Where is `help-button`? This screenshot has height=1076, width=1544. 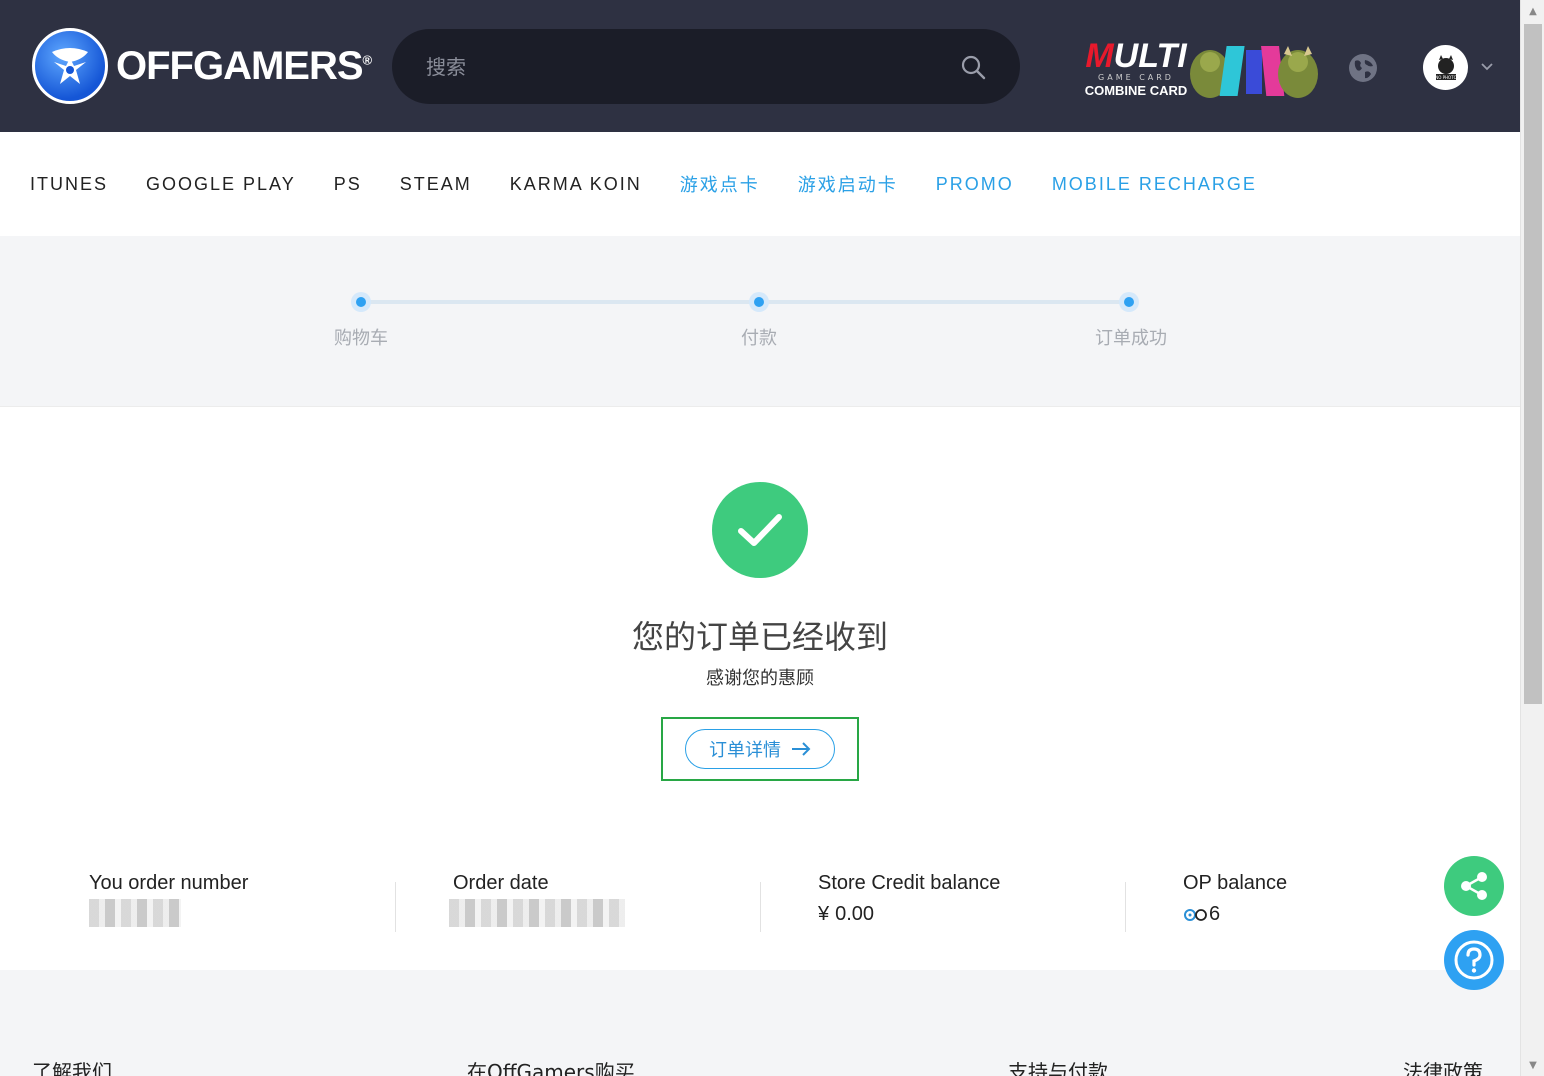 help-button is located at coordinates (1474, 960).